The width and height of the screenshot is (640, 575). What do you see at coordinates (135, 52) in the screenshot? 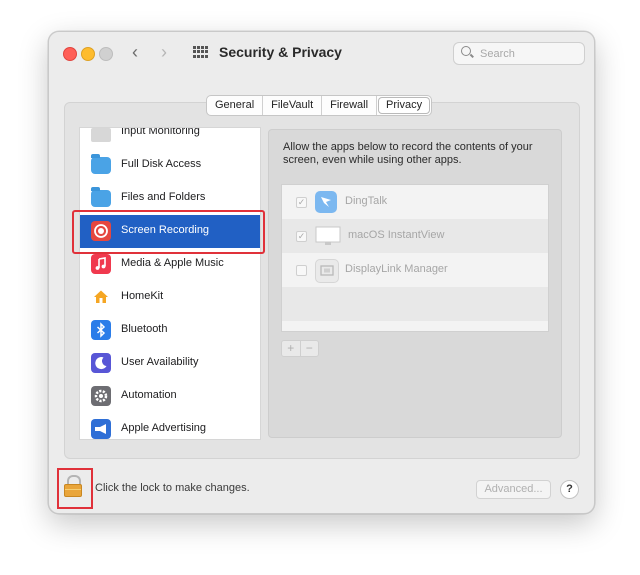
I see `back-button: ‹` at bounding box center [135, 52].